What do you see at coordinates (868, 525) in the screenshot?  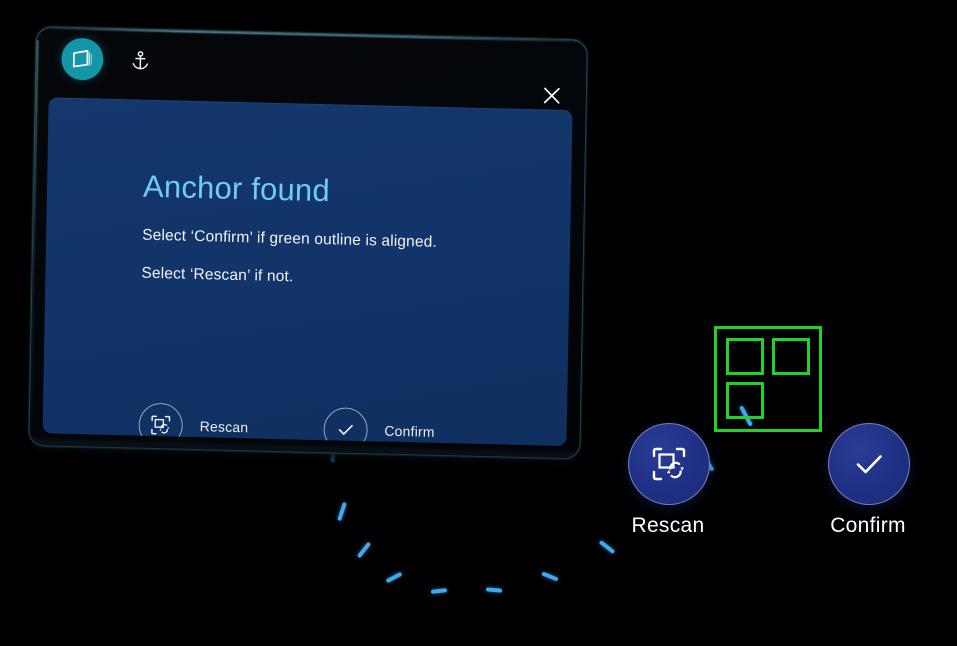 I see `confirm-button-label: Confirm` at bounding box center [868, 525].